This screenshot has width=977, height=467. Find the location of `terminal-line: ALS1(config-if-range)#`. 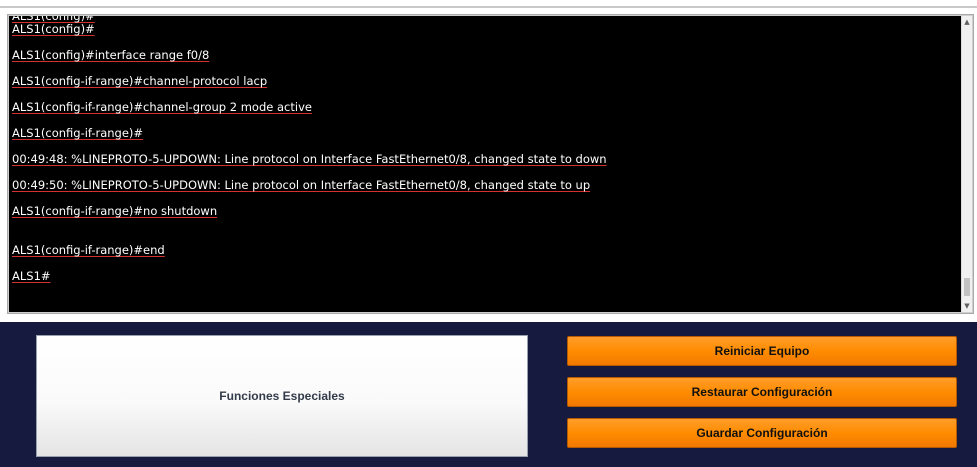

terminal-line: ALS1(config-if-range)# is located at coordinates (78, 133).